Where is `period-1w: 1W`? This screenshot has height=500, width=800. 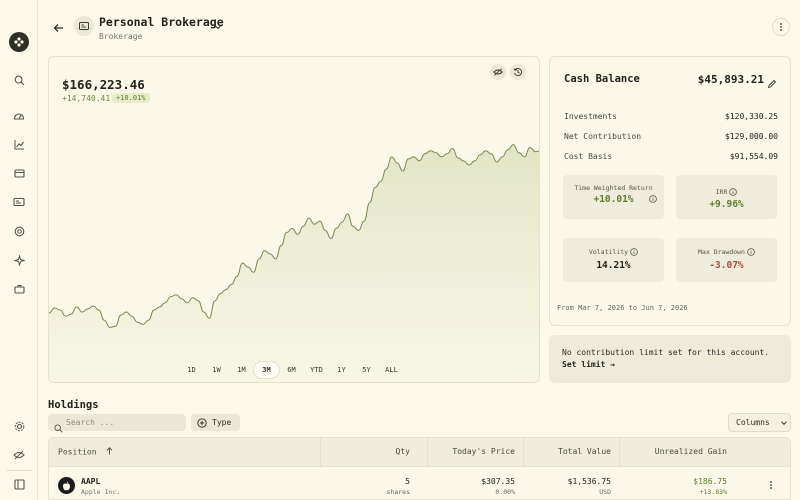
period-1w: 1W is located at coordinates (216, 370).